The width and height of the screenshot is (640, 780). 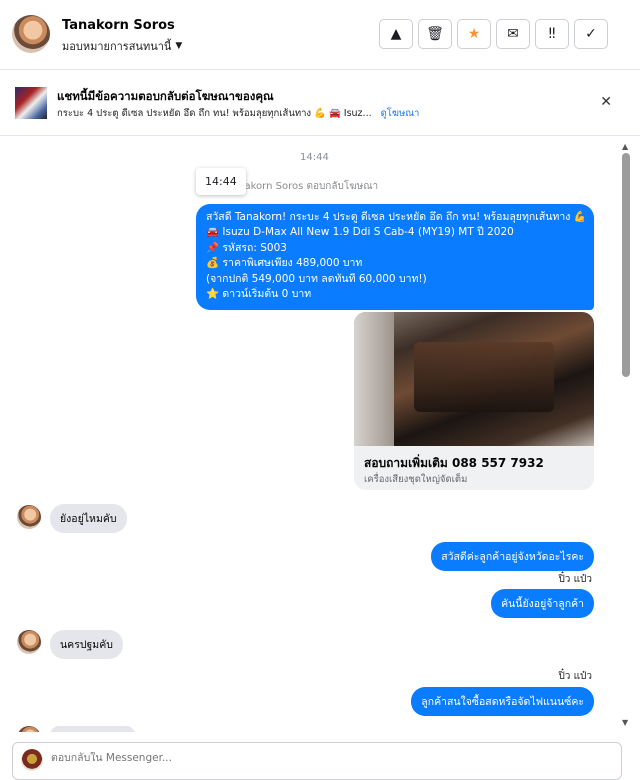 I want to click on contact-name: Tanakorn Soros, so click(x=118, y=25).